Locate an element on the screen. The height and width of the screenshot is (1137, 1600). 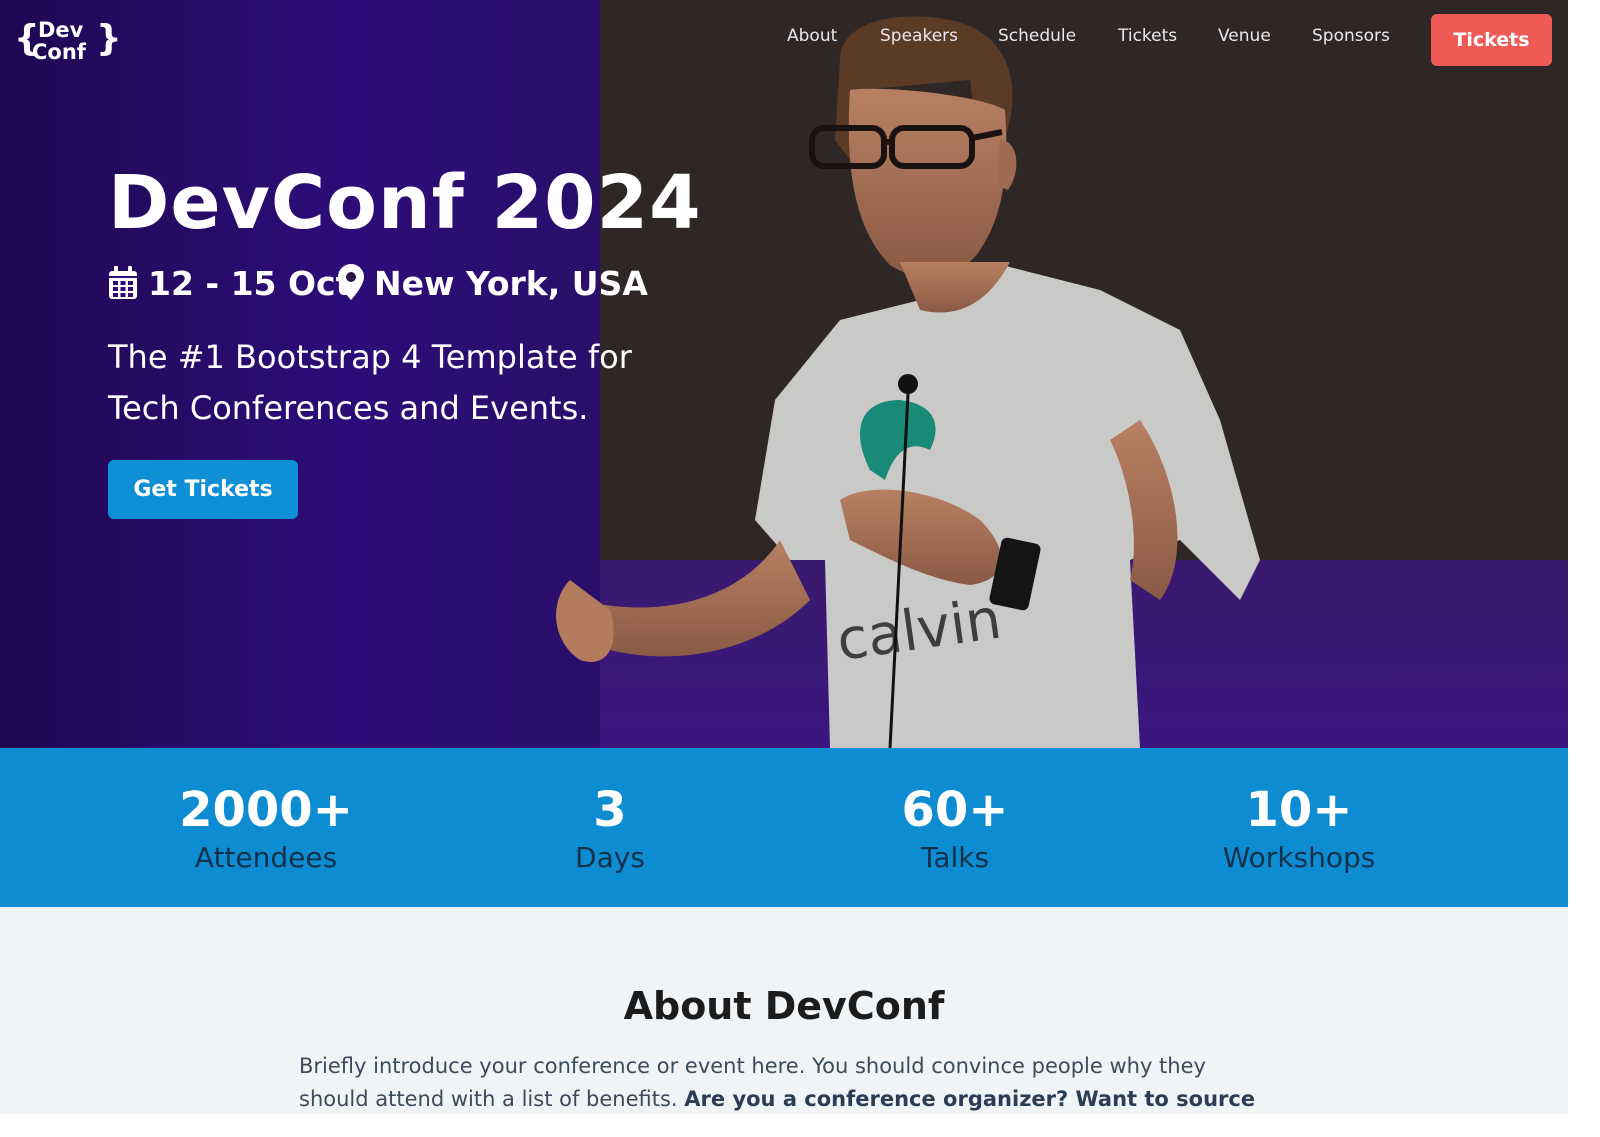
stat-talks: 60+ Talks is located at coordinates (955, 830).